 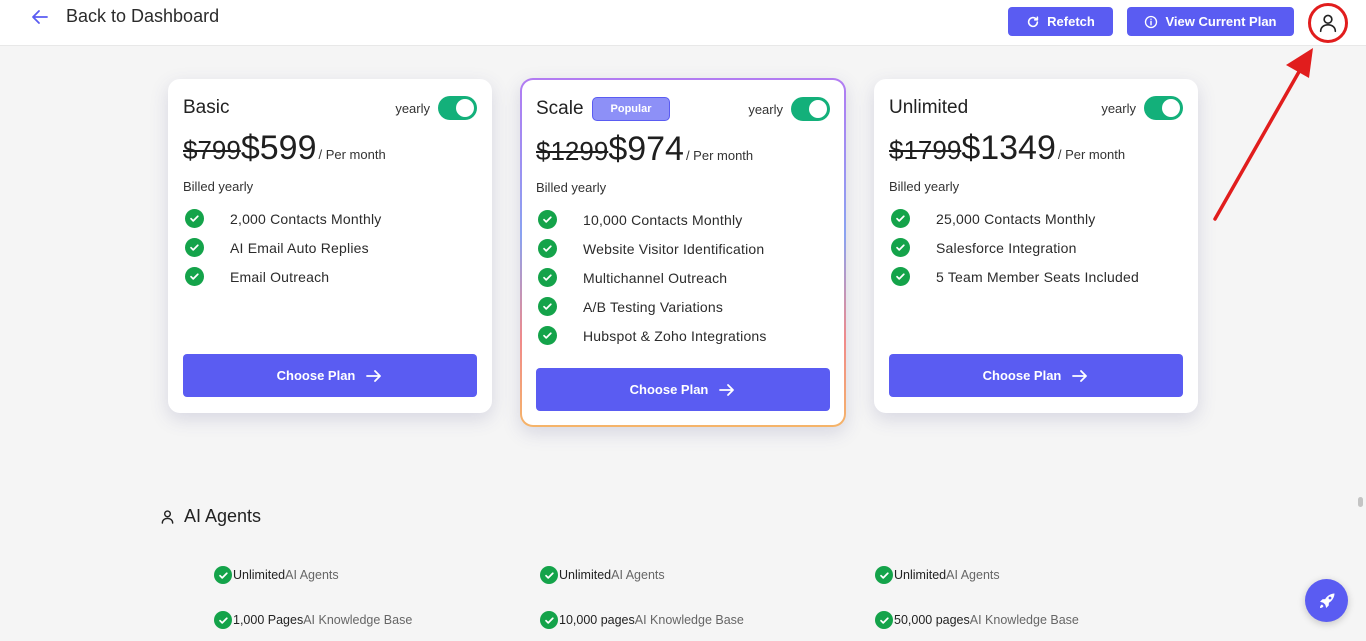 What do you see at coordinates (572, 151) in the screenshot?
I see `old-price: $1299` at bounding box center [572, 151].